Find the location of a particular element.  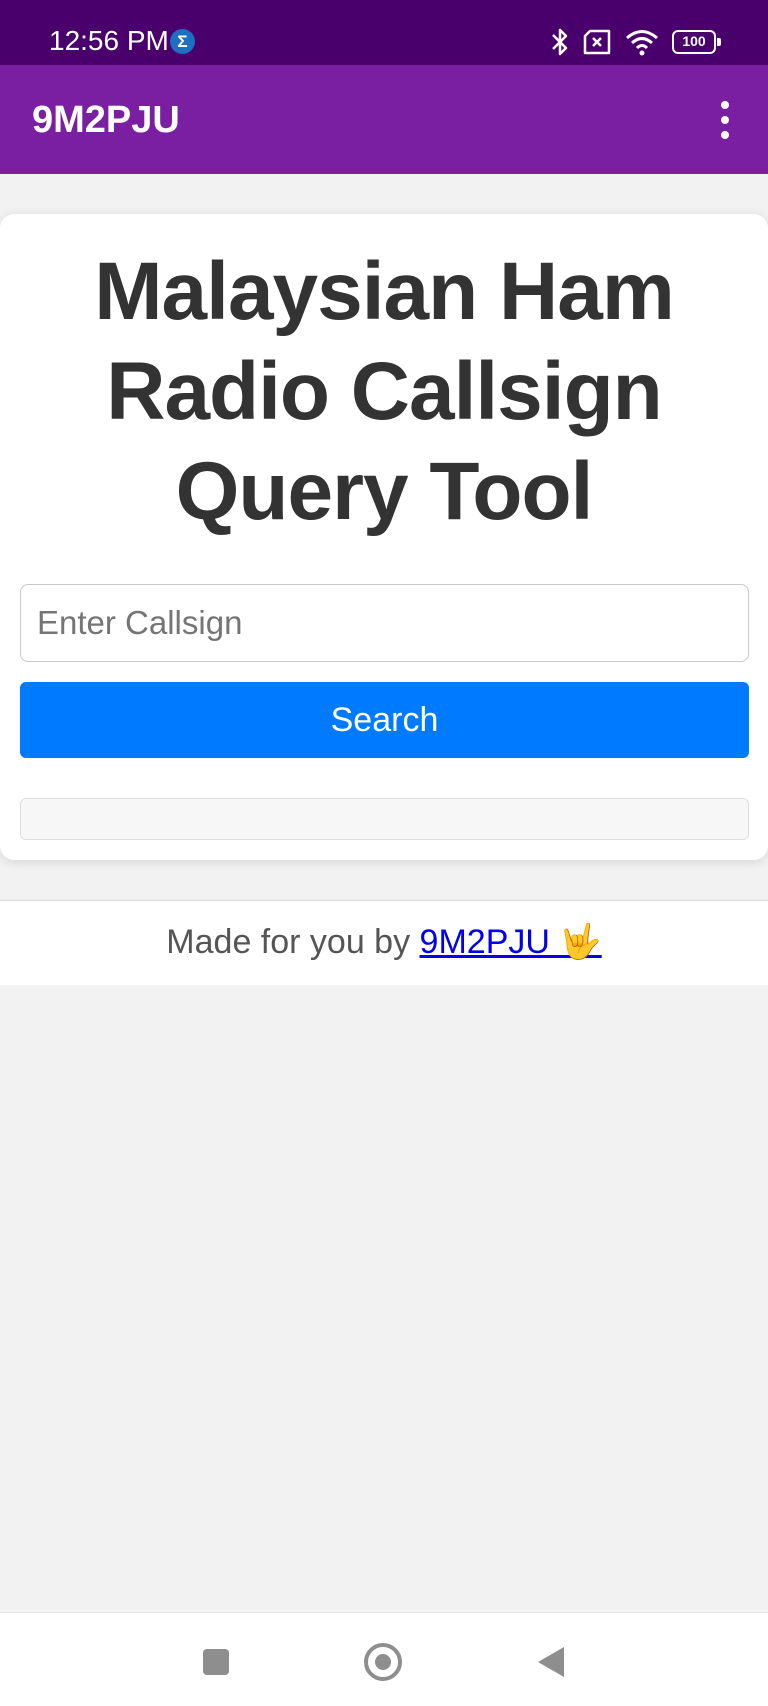

footer-text: Made for you by is located at coordinates (293, 942).